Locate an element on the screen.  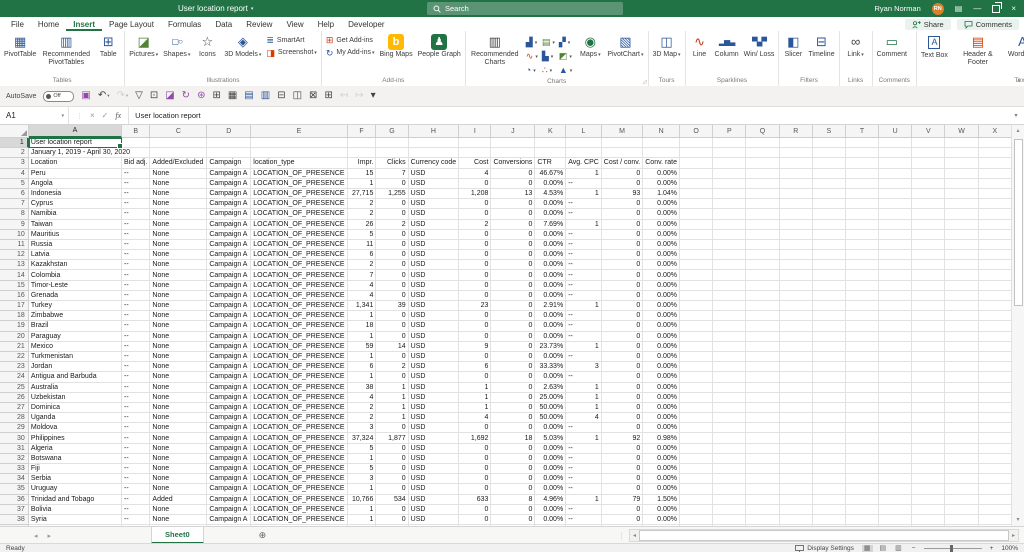
customize-qat-button: ▾ is located at coordinates (373, 96).